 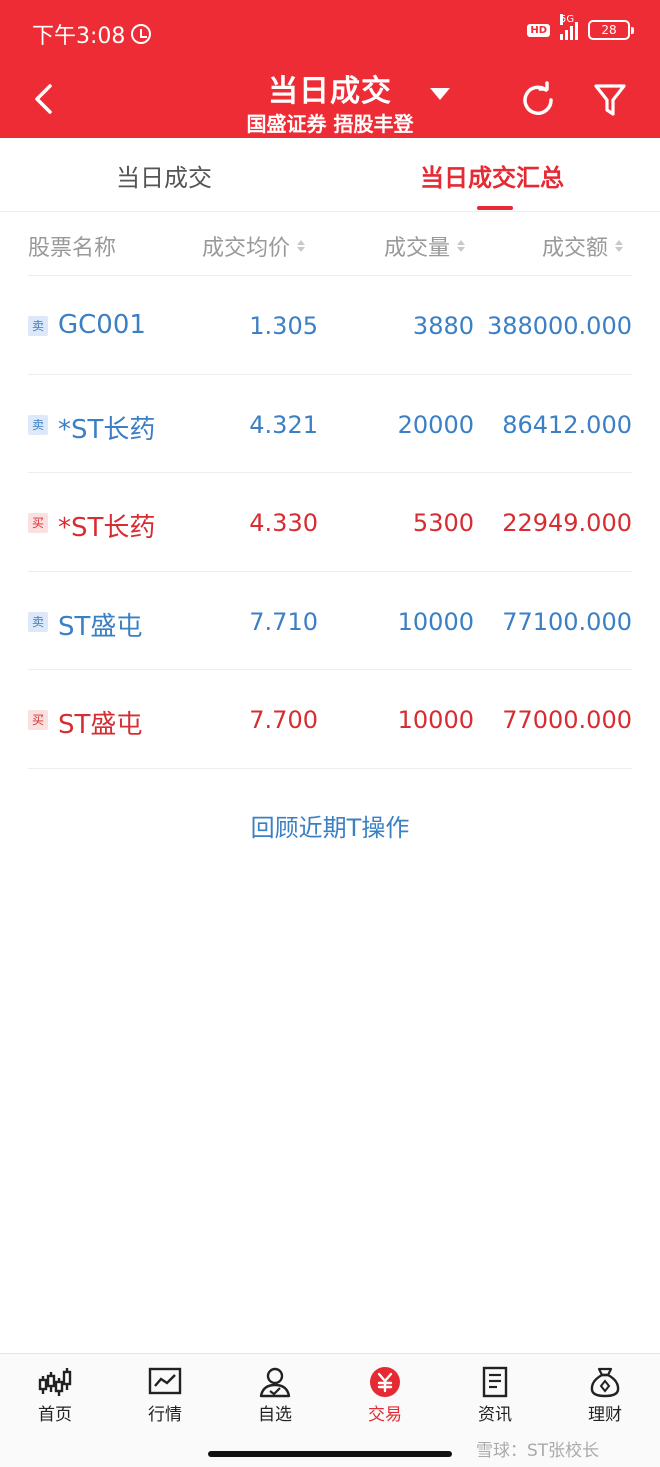 I want to click on avg-price: 7.700, so click(x=283, y=720).